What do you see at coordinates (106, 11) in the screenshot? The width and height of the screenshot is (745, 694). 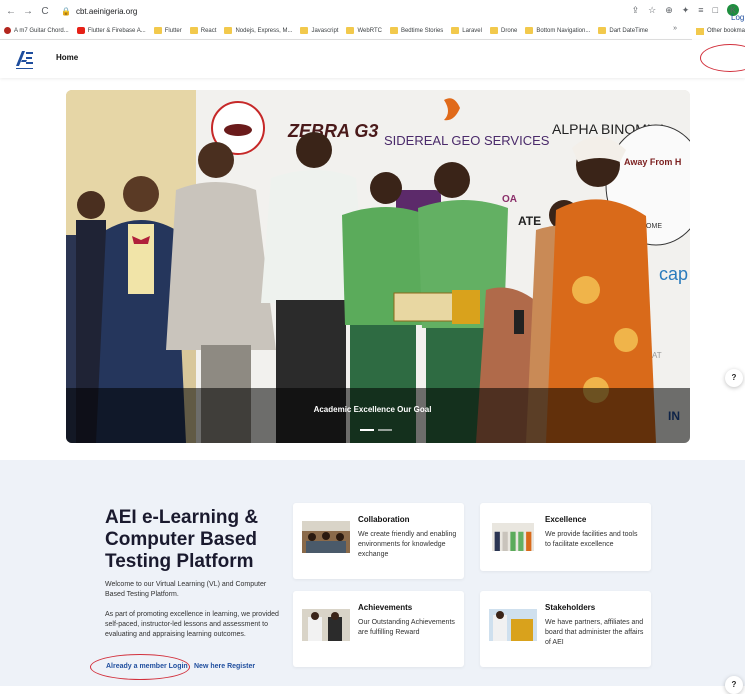 I see `address-bar: cbt.aeinigeria.org` at bounding box center [106, 11].